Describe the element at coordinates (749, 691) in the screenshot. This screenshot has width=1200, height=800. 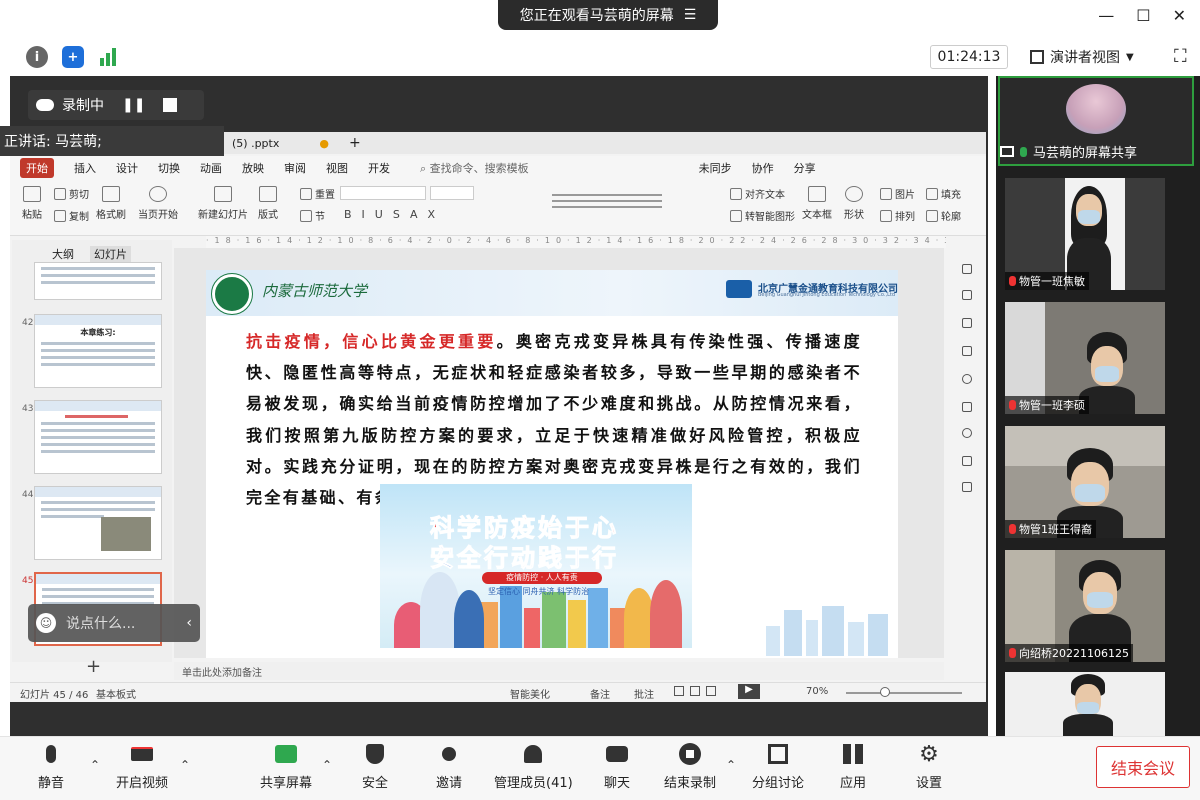
I see `play-slideshow-icon: ▶` at that location.